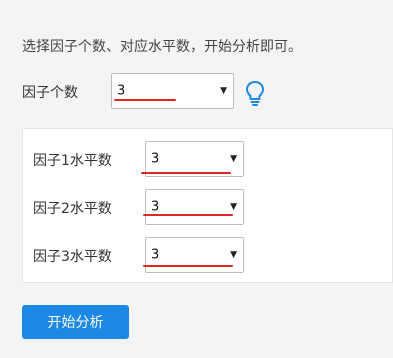 This screenshot has width=393, height=358. What do you see at coordinates (72, 257) in the screenshot?
I see `factor3-level-label: 因子3水平数` at bounding box center [72, 257].